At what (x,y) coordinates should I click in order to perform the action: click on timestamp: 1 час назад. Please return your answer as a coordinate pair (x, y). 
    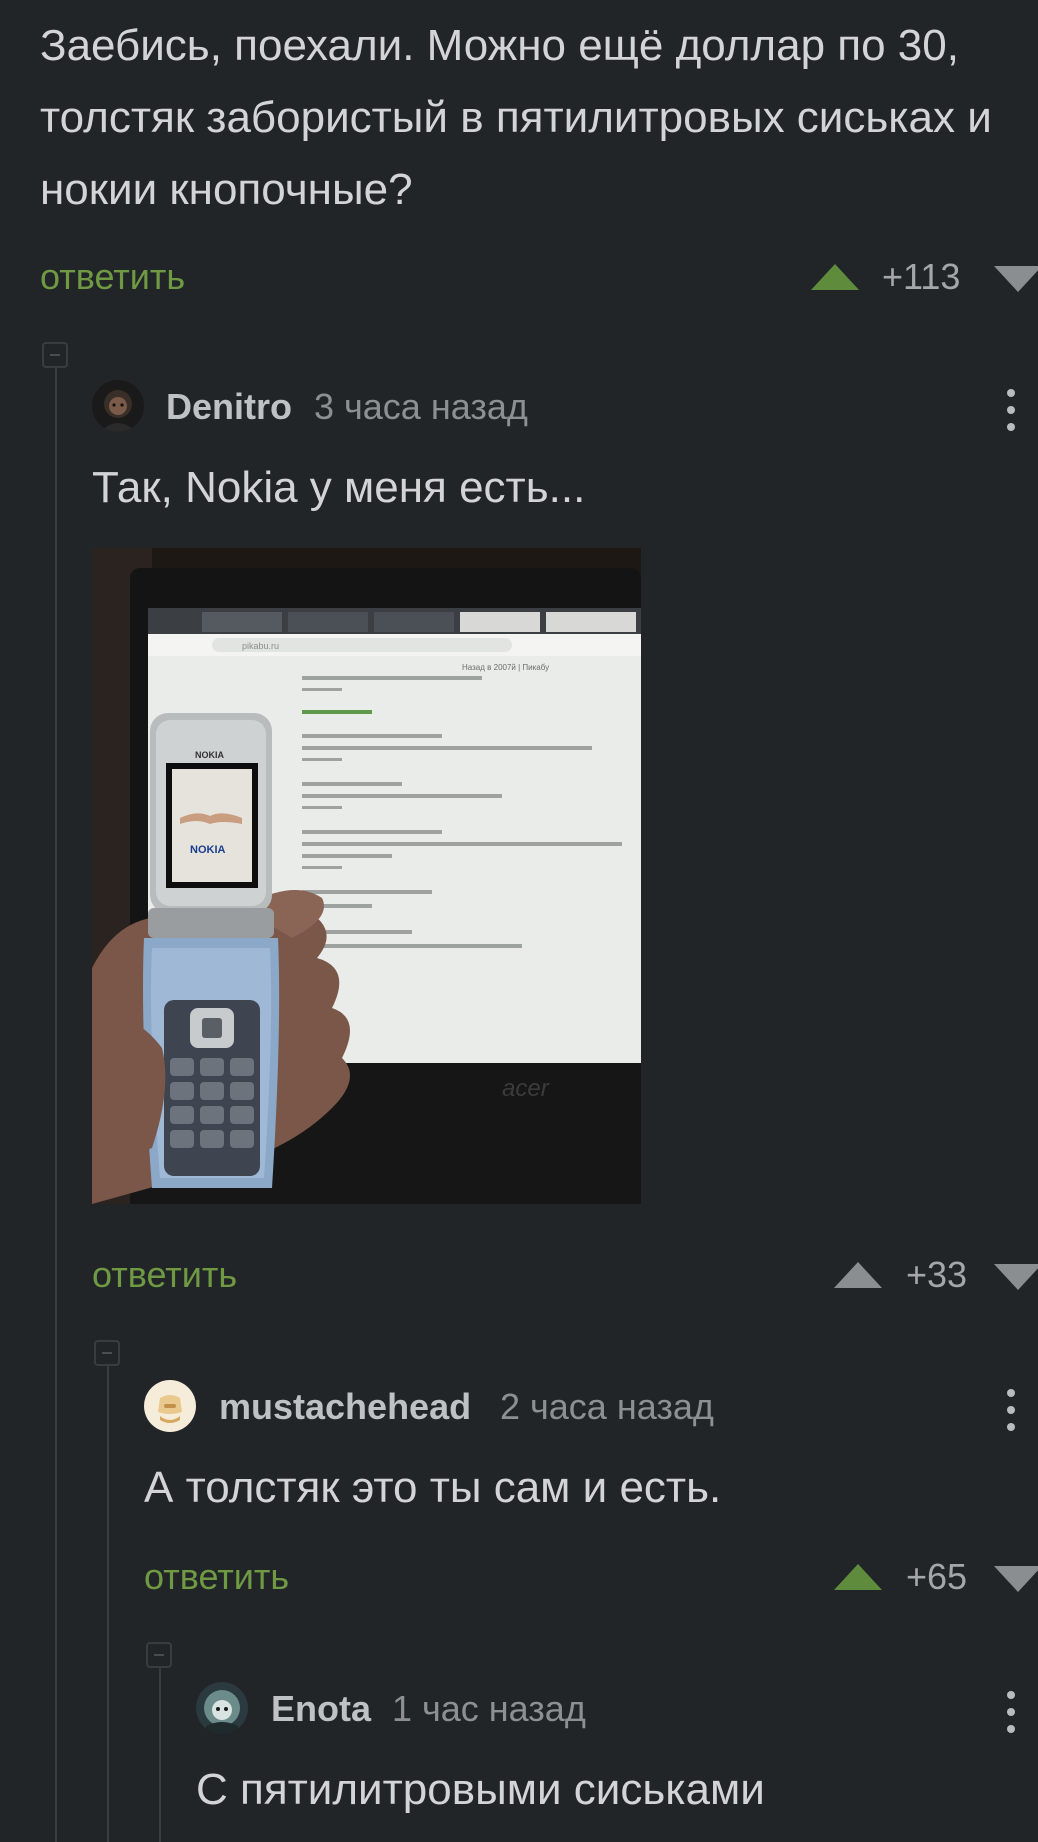
    Looking at the image, I should click on (489, 1708).